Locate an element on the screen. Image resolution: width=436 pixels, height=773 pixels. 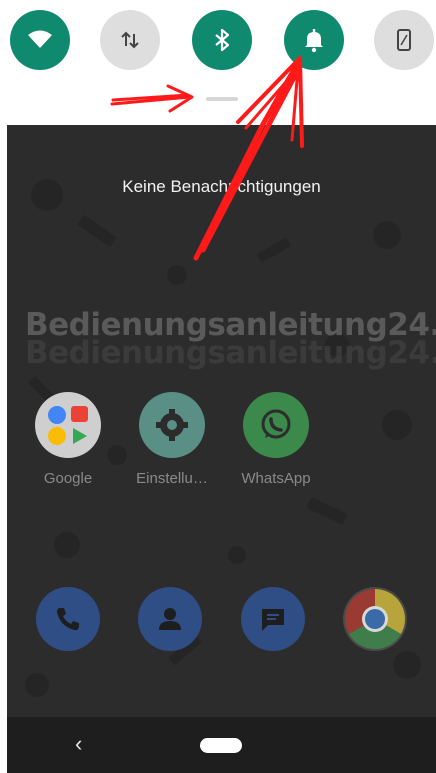
app-google-folder: Google is located at coordinates (68, 439).